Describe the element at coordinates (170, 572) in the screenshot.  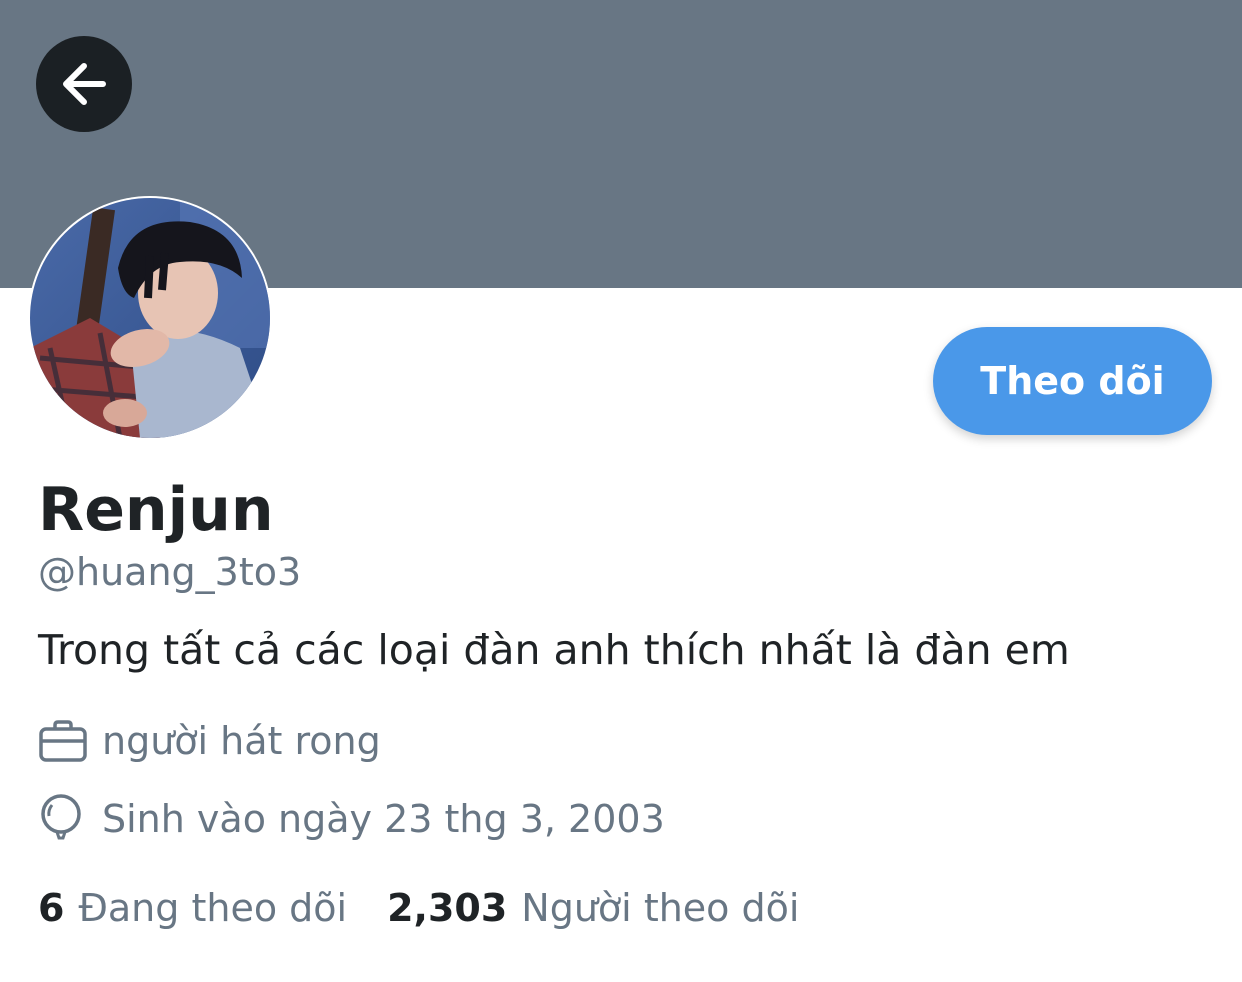
I see `user-handle: @huang_3to3` at that location.